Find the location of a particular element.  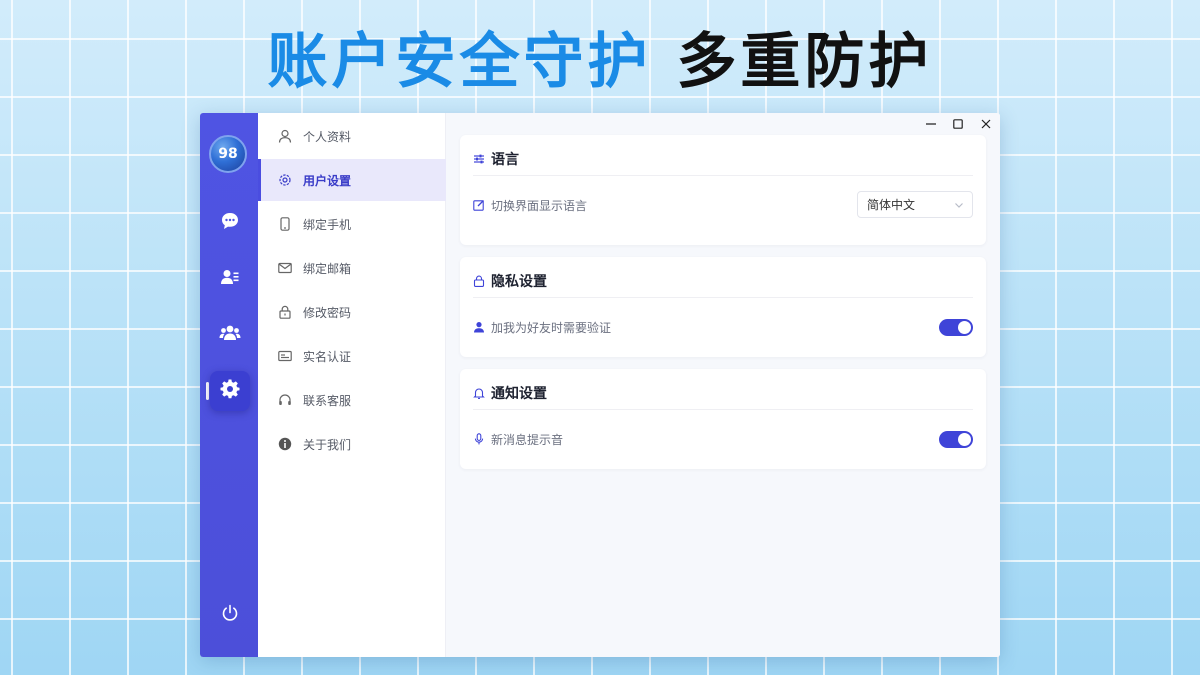

privacy-row-label: 加我为好友时需要验证 is located at coordinates (551, 327).